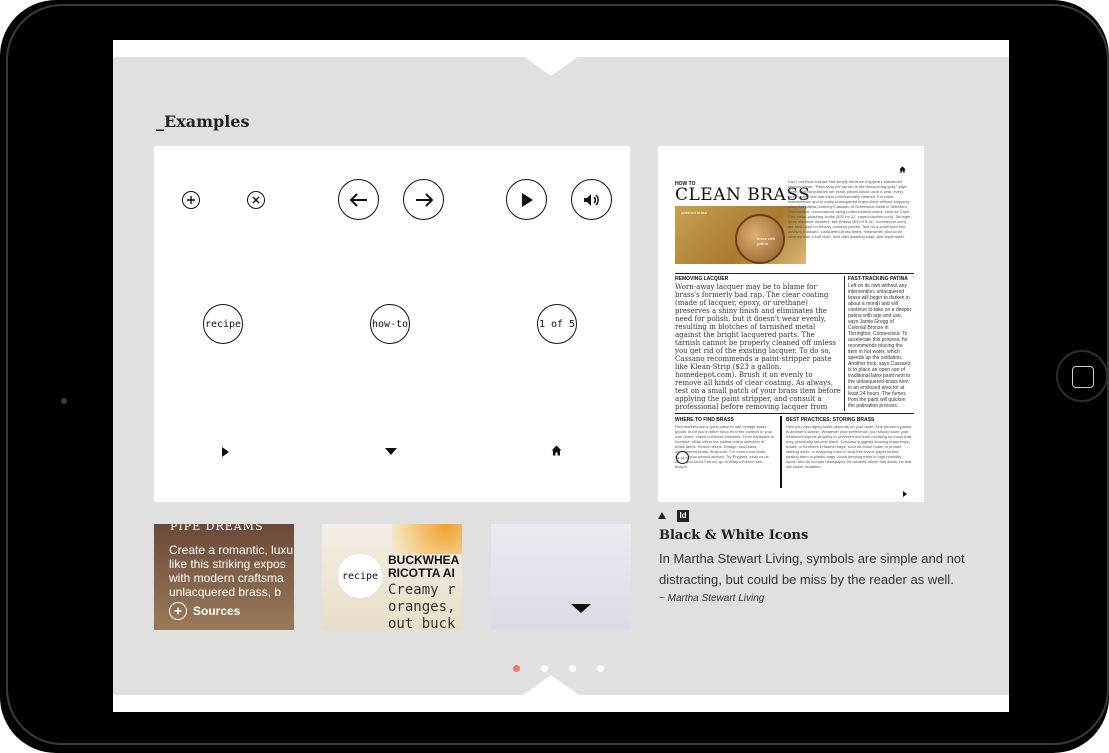 This screenshot has width=1109, height=753. Describe the element at coordinates (231, 550) in the screenshot. I see `thumb1-line: Create a romantic, luxu` at that location.